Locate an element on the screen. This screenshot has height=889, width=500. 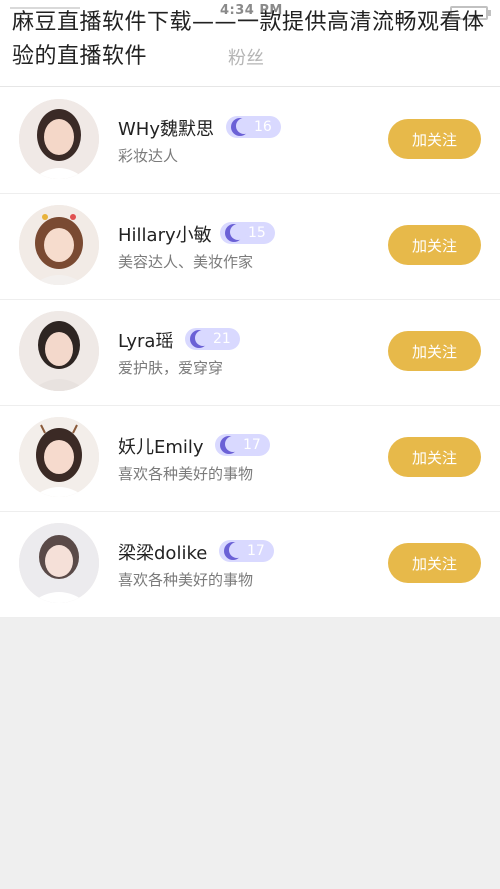
user-name: Lyra瑶 is located at coordinates (145, 340).